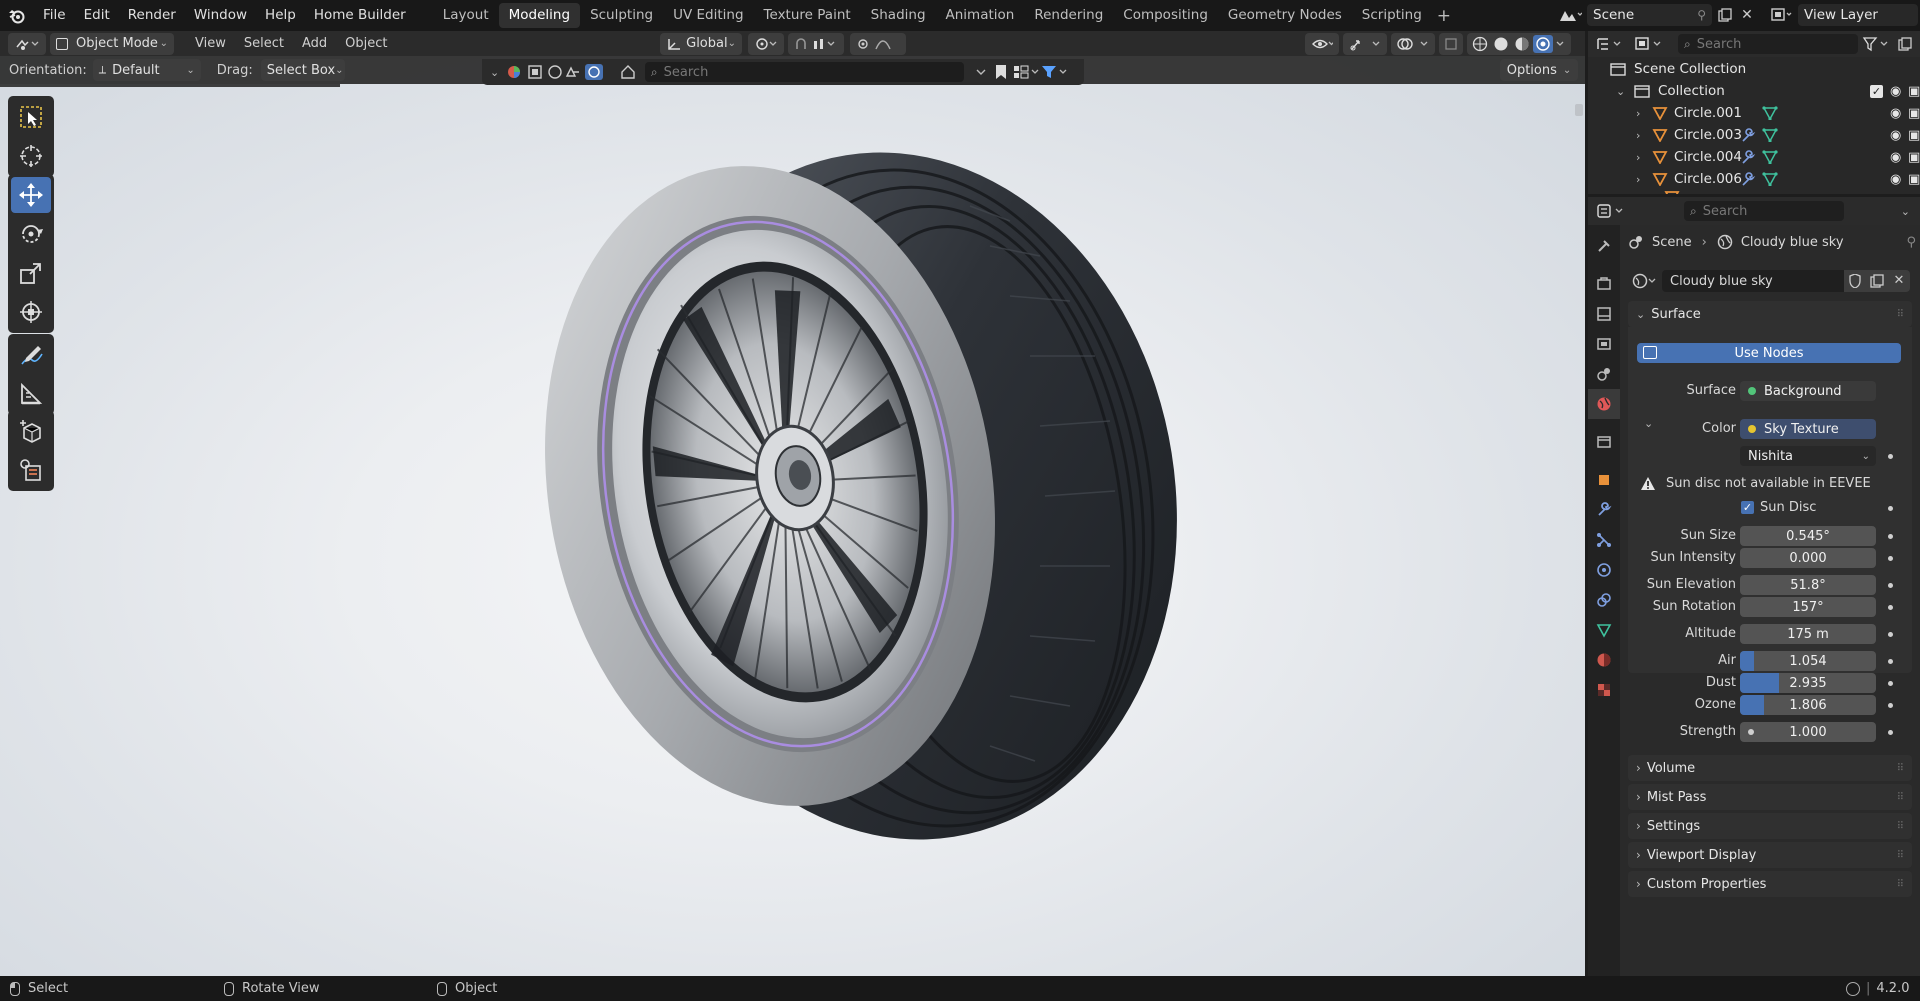 The height and width of the screenshot is (1001, 1920). Describe the element at coordinates (1808, 456) in the screenshot. I see `sky-type-dropdown: Nishita ⌄` at that location.